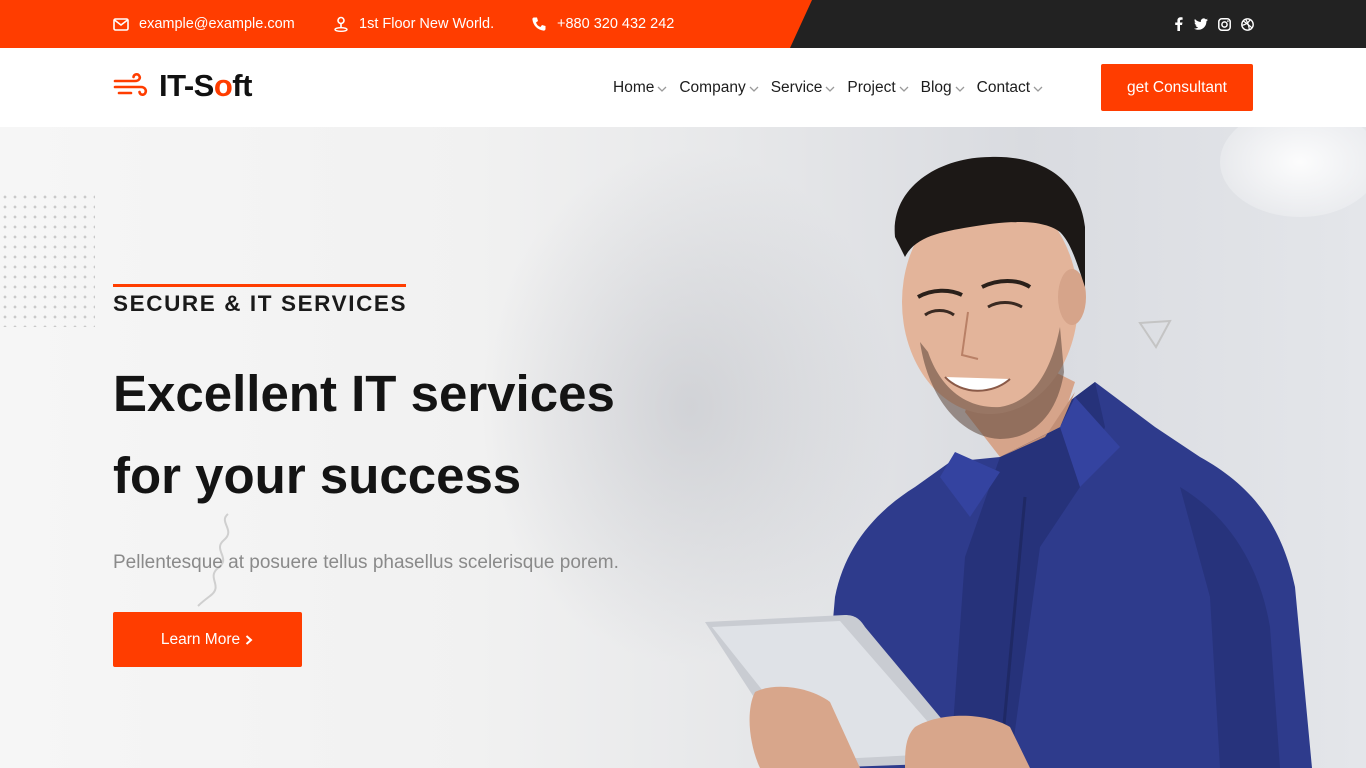  I want to click on nav-item-home: Home, so click(640, 88).